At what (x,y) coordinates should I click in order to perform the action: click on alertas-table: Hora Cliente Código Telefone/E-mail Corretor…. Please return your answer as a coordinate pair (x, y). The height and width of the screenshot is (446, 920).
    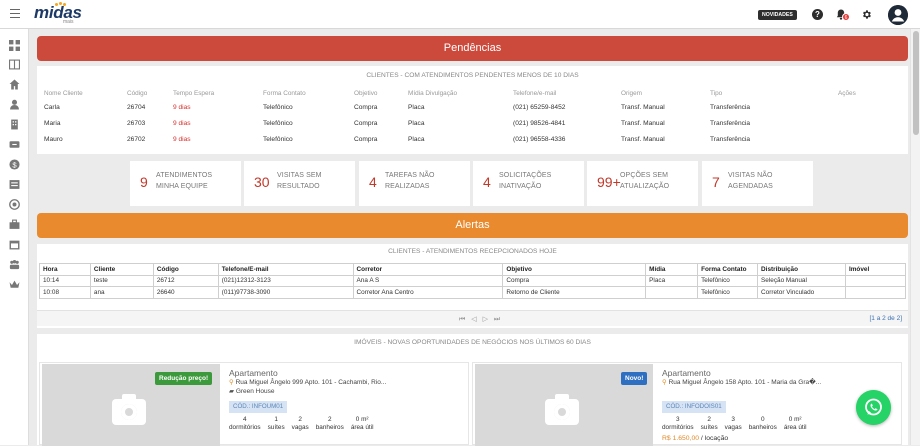
    Looking at the image, I should click on (473, 281).